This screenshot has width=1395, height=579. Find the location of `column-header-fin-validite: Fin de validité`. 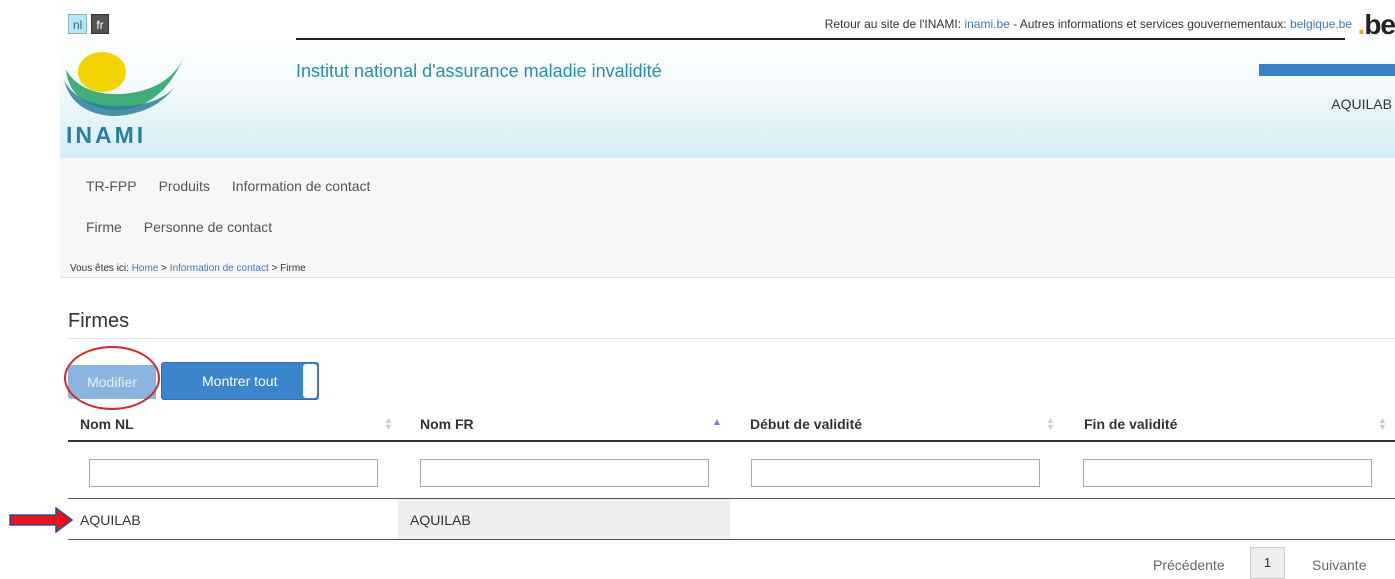

column-header-fin-validite: Fin de validité is located at coordinates (1130, 424).